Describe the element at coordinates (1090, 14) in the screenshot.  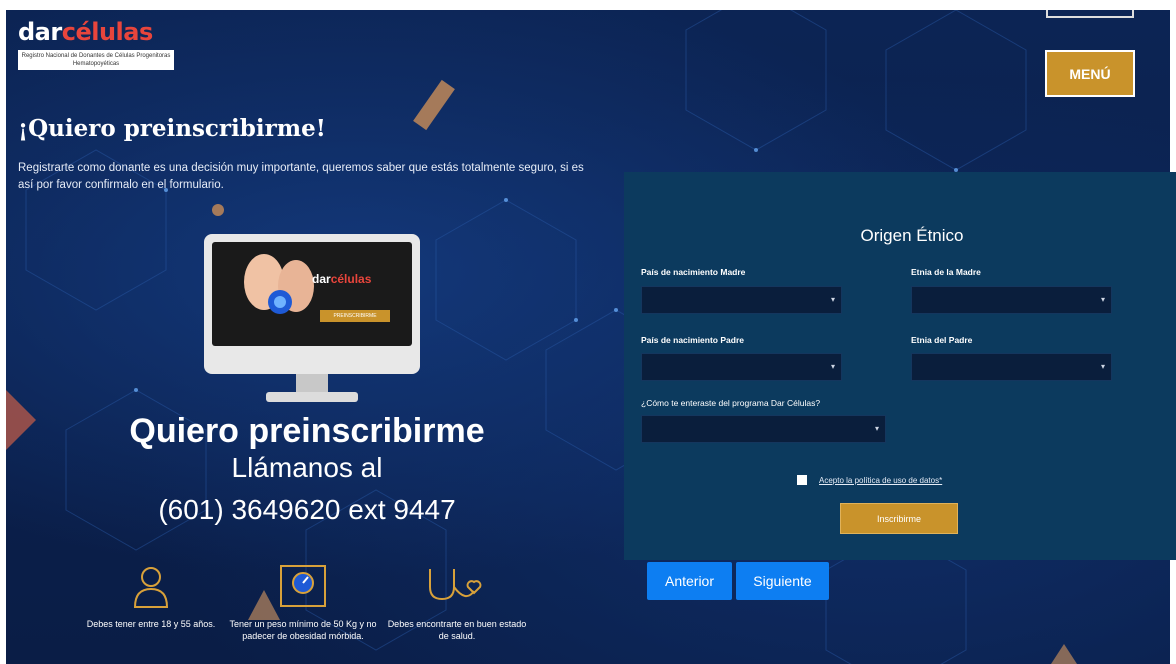
I see `top-box` at that location.